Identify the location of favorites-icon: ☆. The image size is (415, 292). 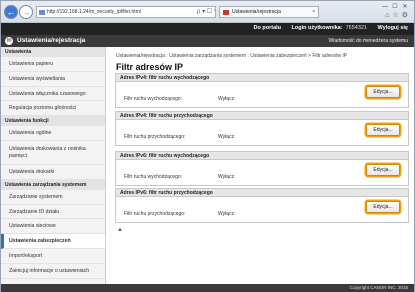
(395, 15).